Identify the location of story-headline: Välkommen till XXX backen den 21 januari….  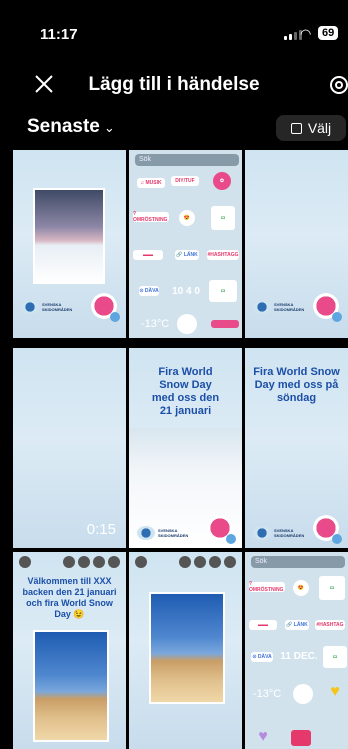
(69, 597).